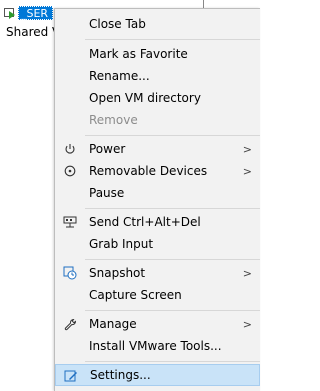 The height and width of the screenshot is (391, 320). What do you see at coordinates (157, 324) in the screenshot?
I see `menu-item-manage: Manage >` at bounding box center [157, 324].